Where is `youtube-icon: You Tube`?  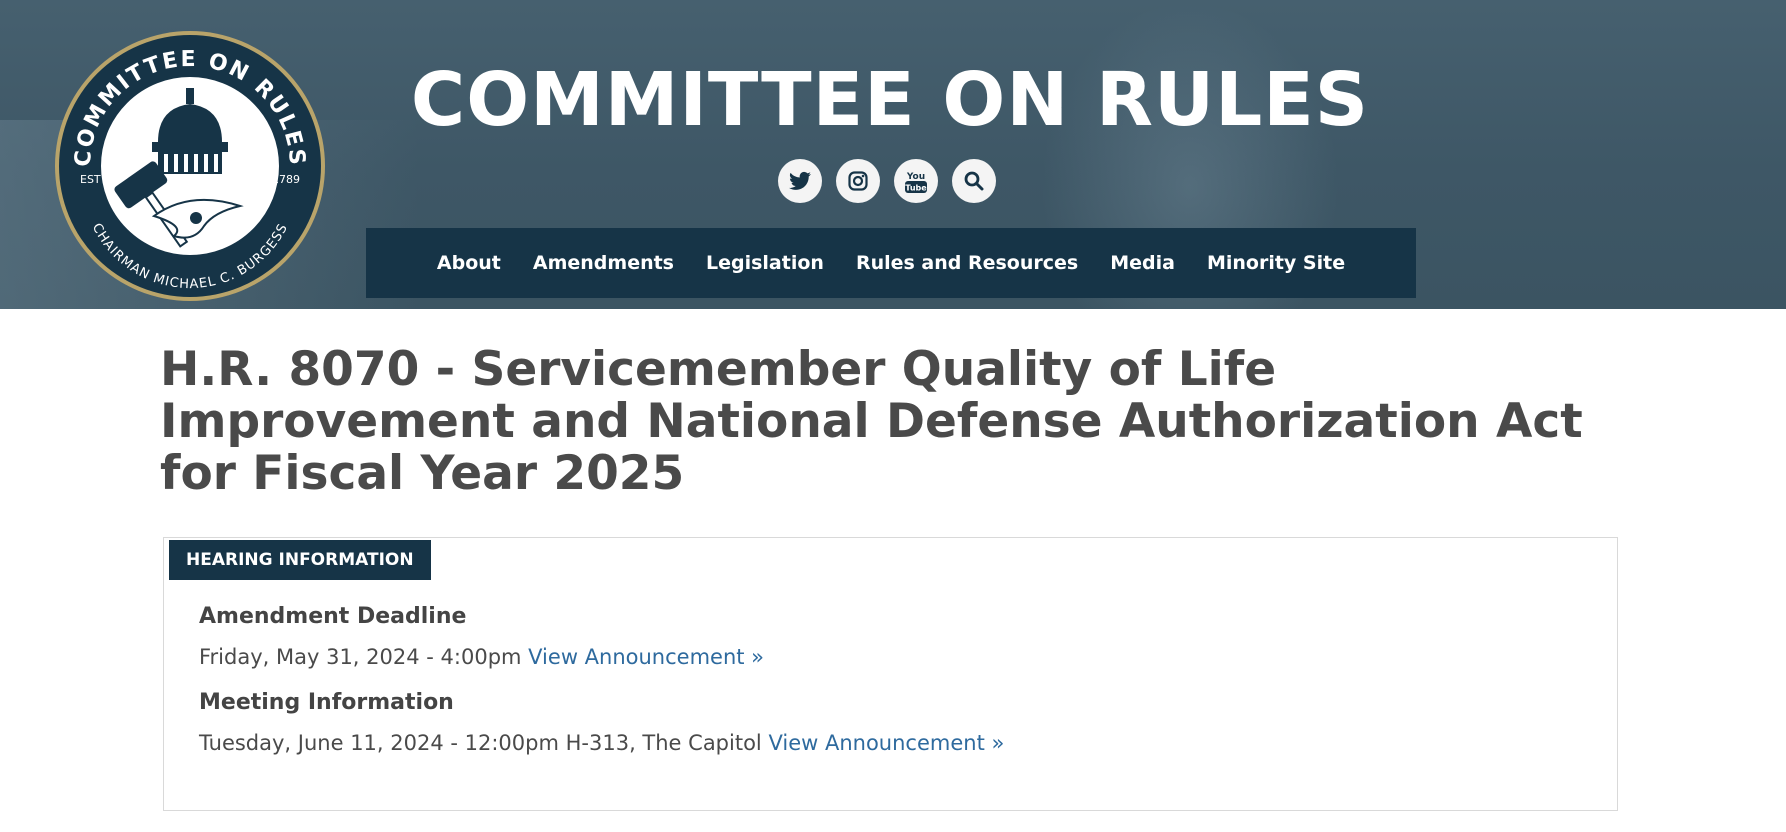
youtube-icon: You Tube is located at coordinates (916, 182).